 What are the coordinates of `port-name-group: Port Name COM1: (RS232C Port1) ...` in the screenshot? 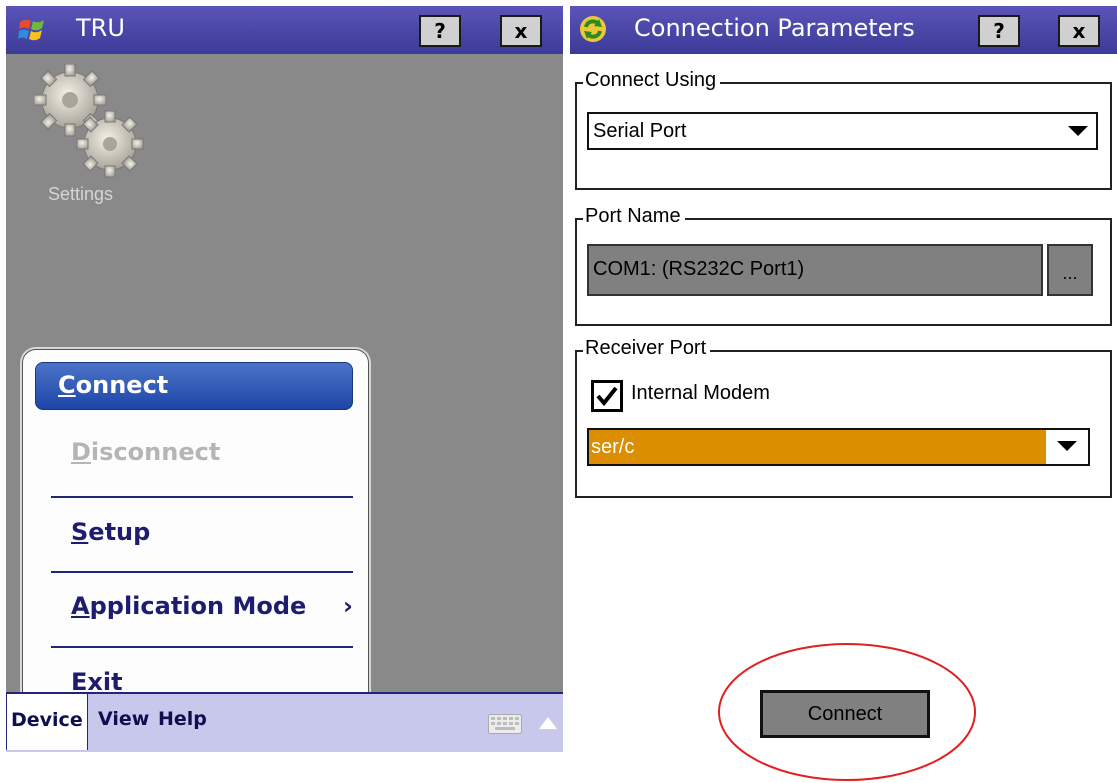 It's located at (843, 265).